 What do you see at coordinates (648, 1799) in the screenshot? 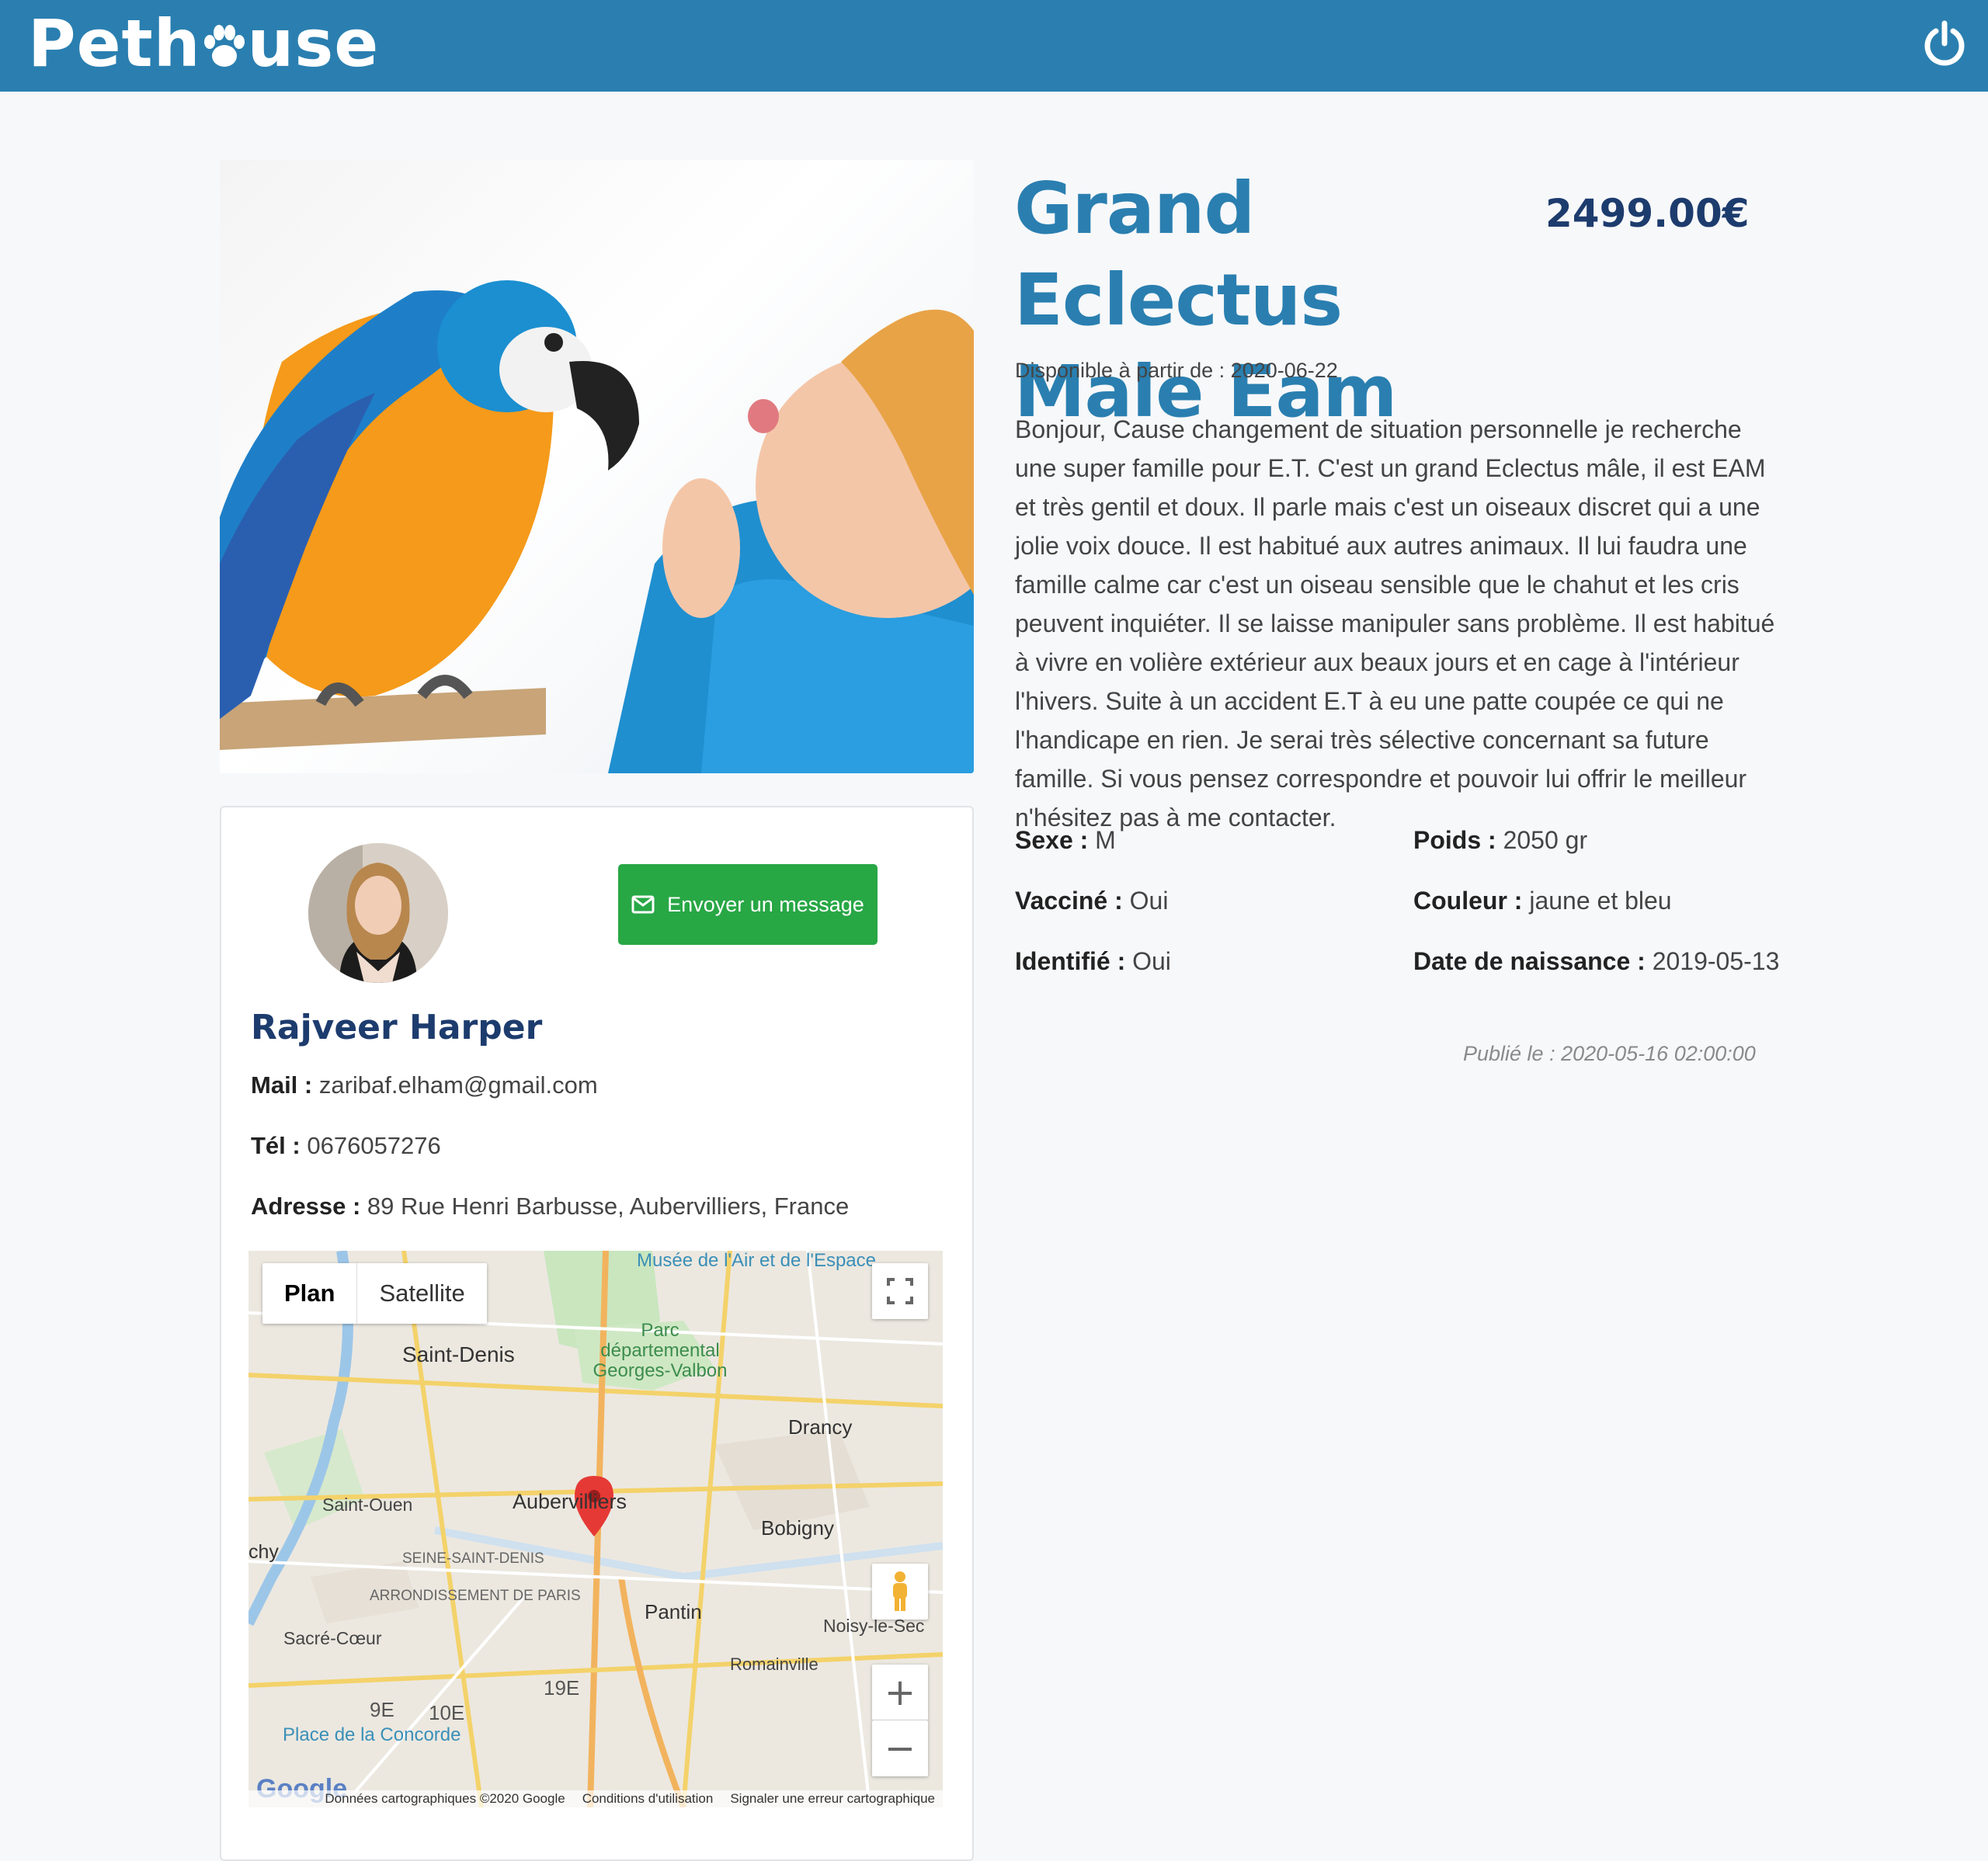
I see `map-terms-link: Conditions d'utilisation` at bounding box center [648, 1799].